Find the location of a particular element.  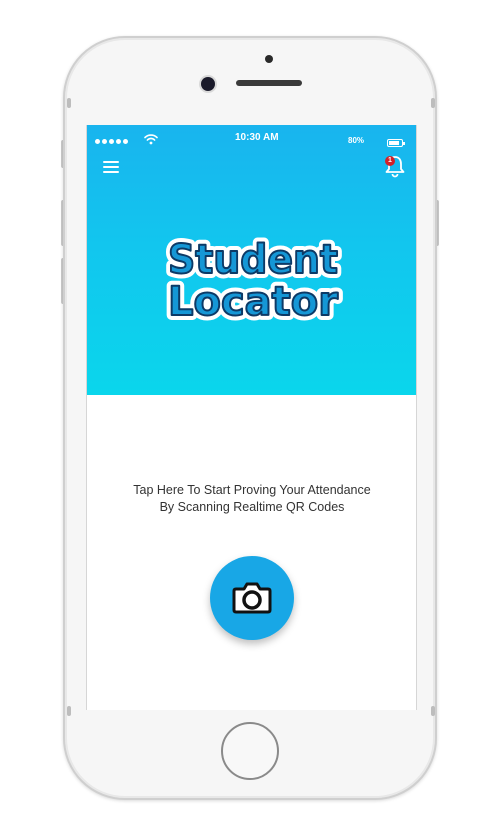

student-locator-logo: Student Student Locator Locator is located at coordinates (253, 278).